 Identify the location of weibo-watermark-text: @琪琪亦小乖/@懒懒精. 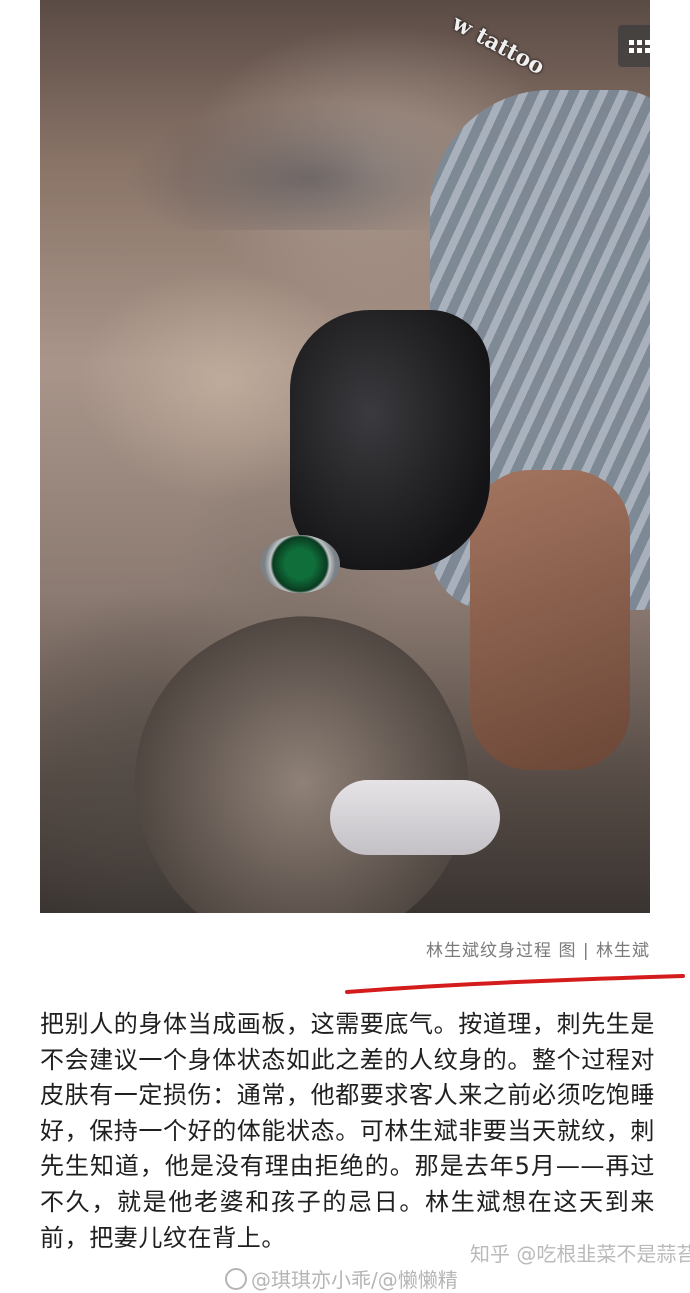
(354, 1280).